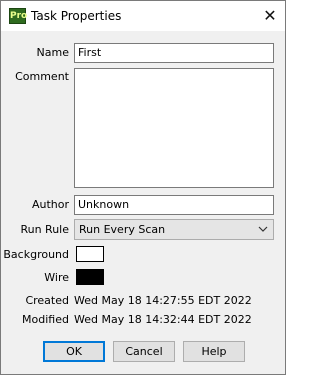 The width and height of the screenshot is (320, 375). I want to click on help-button: Help, so click(214, 351).